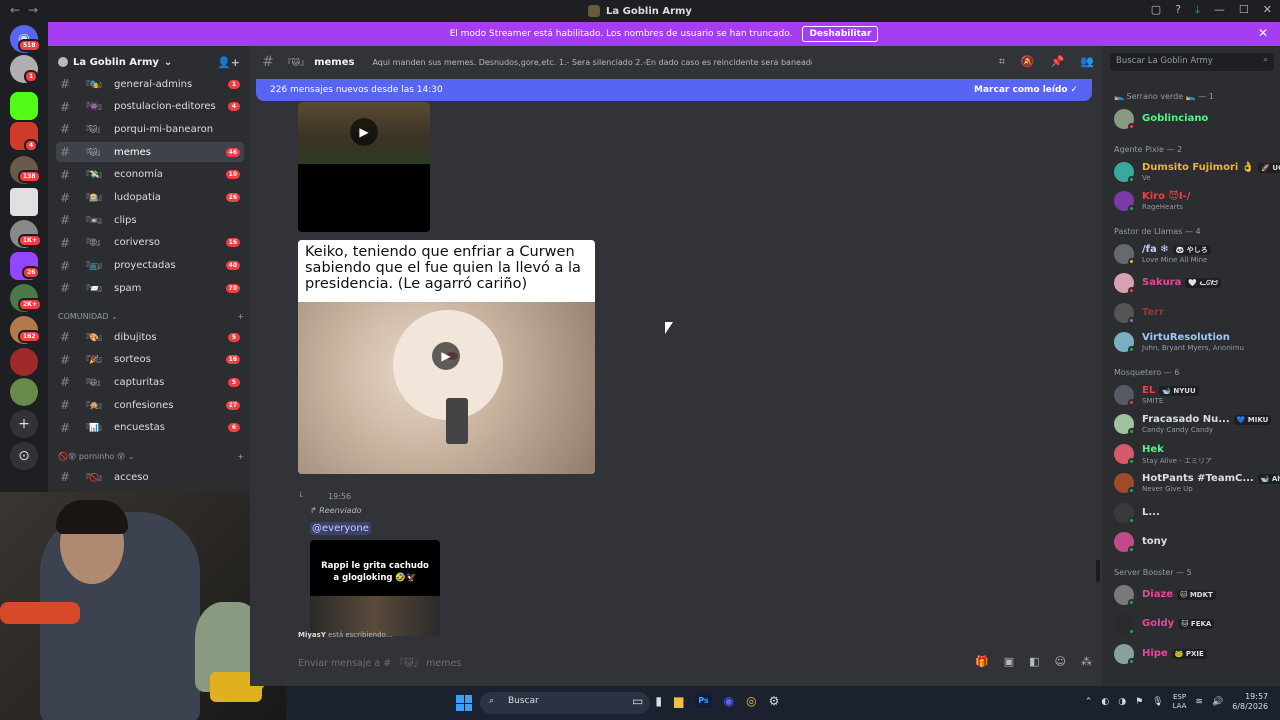 The height and width of the screenshot is (720, 1280). Describe the element at coordinates (1193, 313) in the screenshot. I see `member-item: Terr` at that location.